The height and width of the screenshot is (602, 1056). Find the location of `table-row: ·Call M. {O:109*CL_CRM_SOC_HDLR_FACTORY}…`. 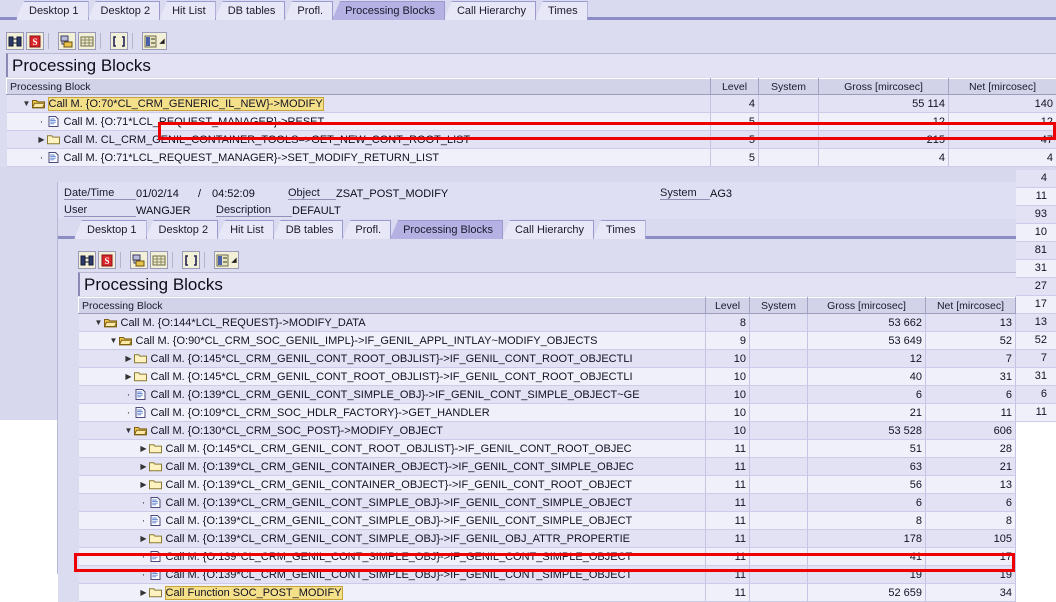

table-row: ·Call M. {O:109*CL_CRM_SOC_HDLR_FACTORY}… is located at coordinates (547, 413).